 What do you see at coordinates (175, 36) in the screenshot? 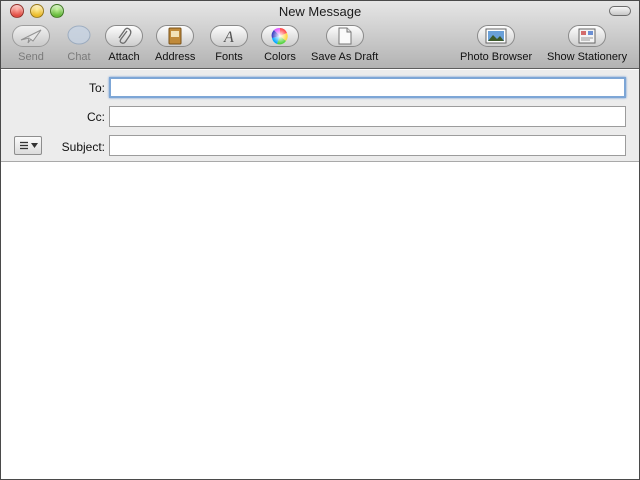
I see `address-book-icon` at bounding box center [175, 36].